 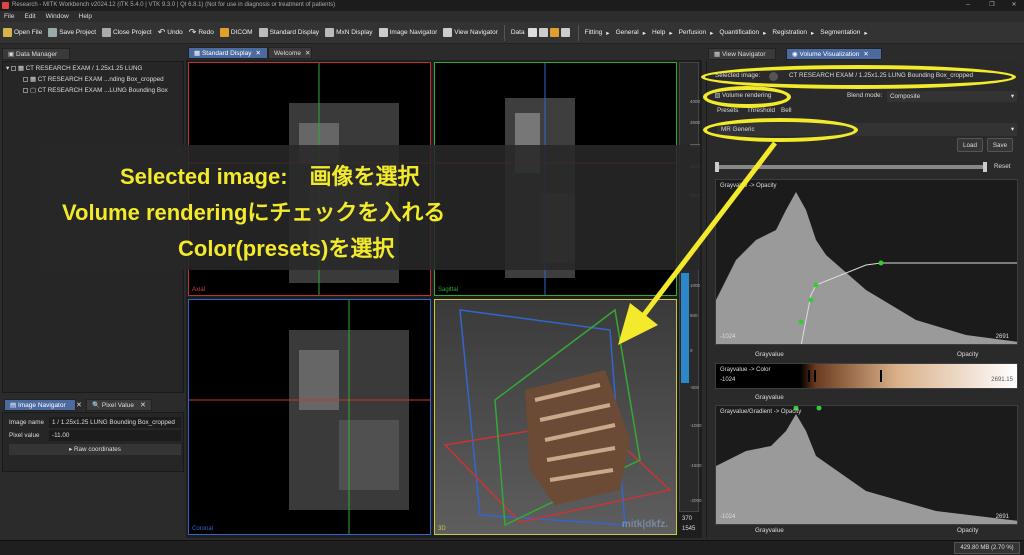 What do you see at coordinates (448, 32) in the screenshot?
I see `navigator-icon` at bounding box center [448, 32].